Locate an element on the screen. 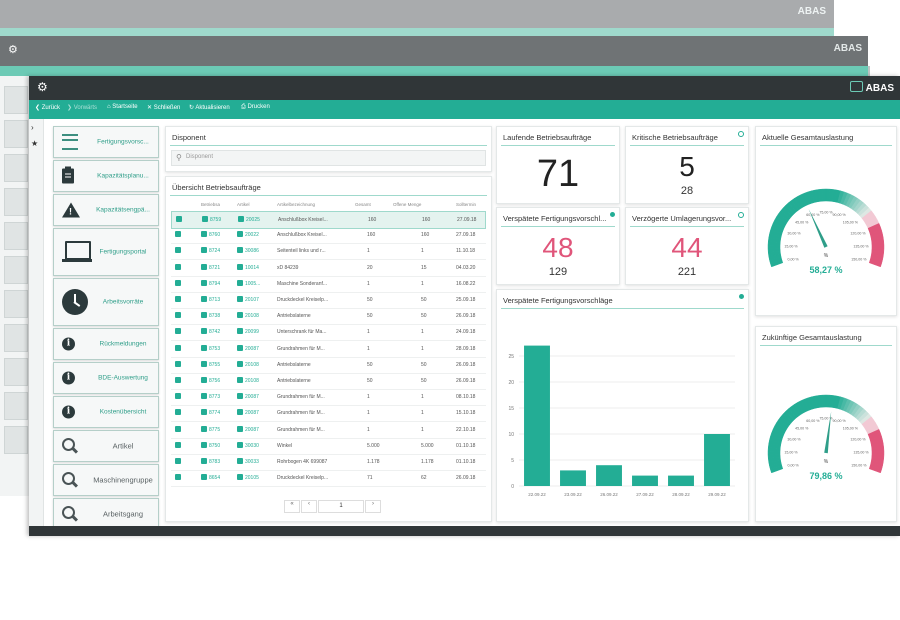 The height and width of the screenshot is (620, 900). cell-auftrag: 8742 is located at coordinates (214, 332).